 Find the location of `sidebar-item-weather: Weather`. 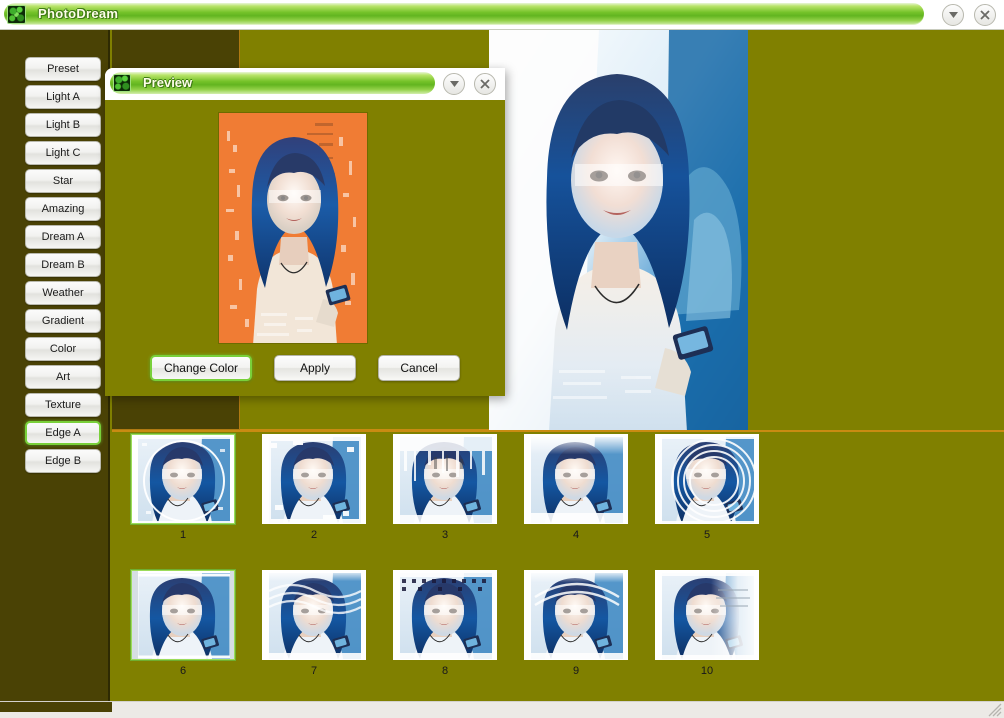

sidebar-item-weather: Weather is located at coordinates (63, 293).